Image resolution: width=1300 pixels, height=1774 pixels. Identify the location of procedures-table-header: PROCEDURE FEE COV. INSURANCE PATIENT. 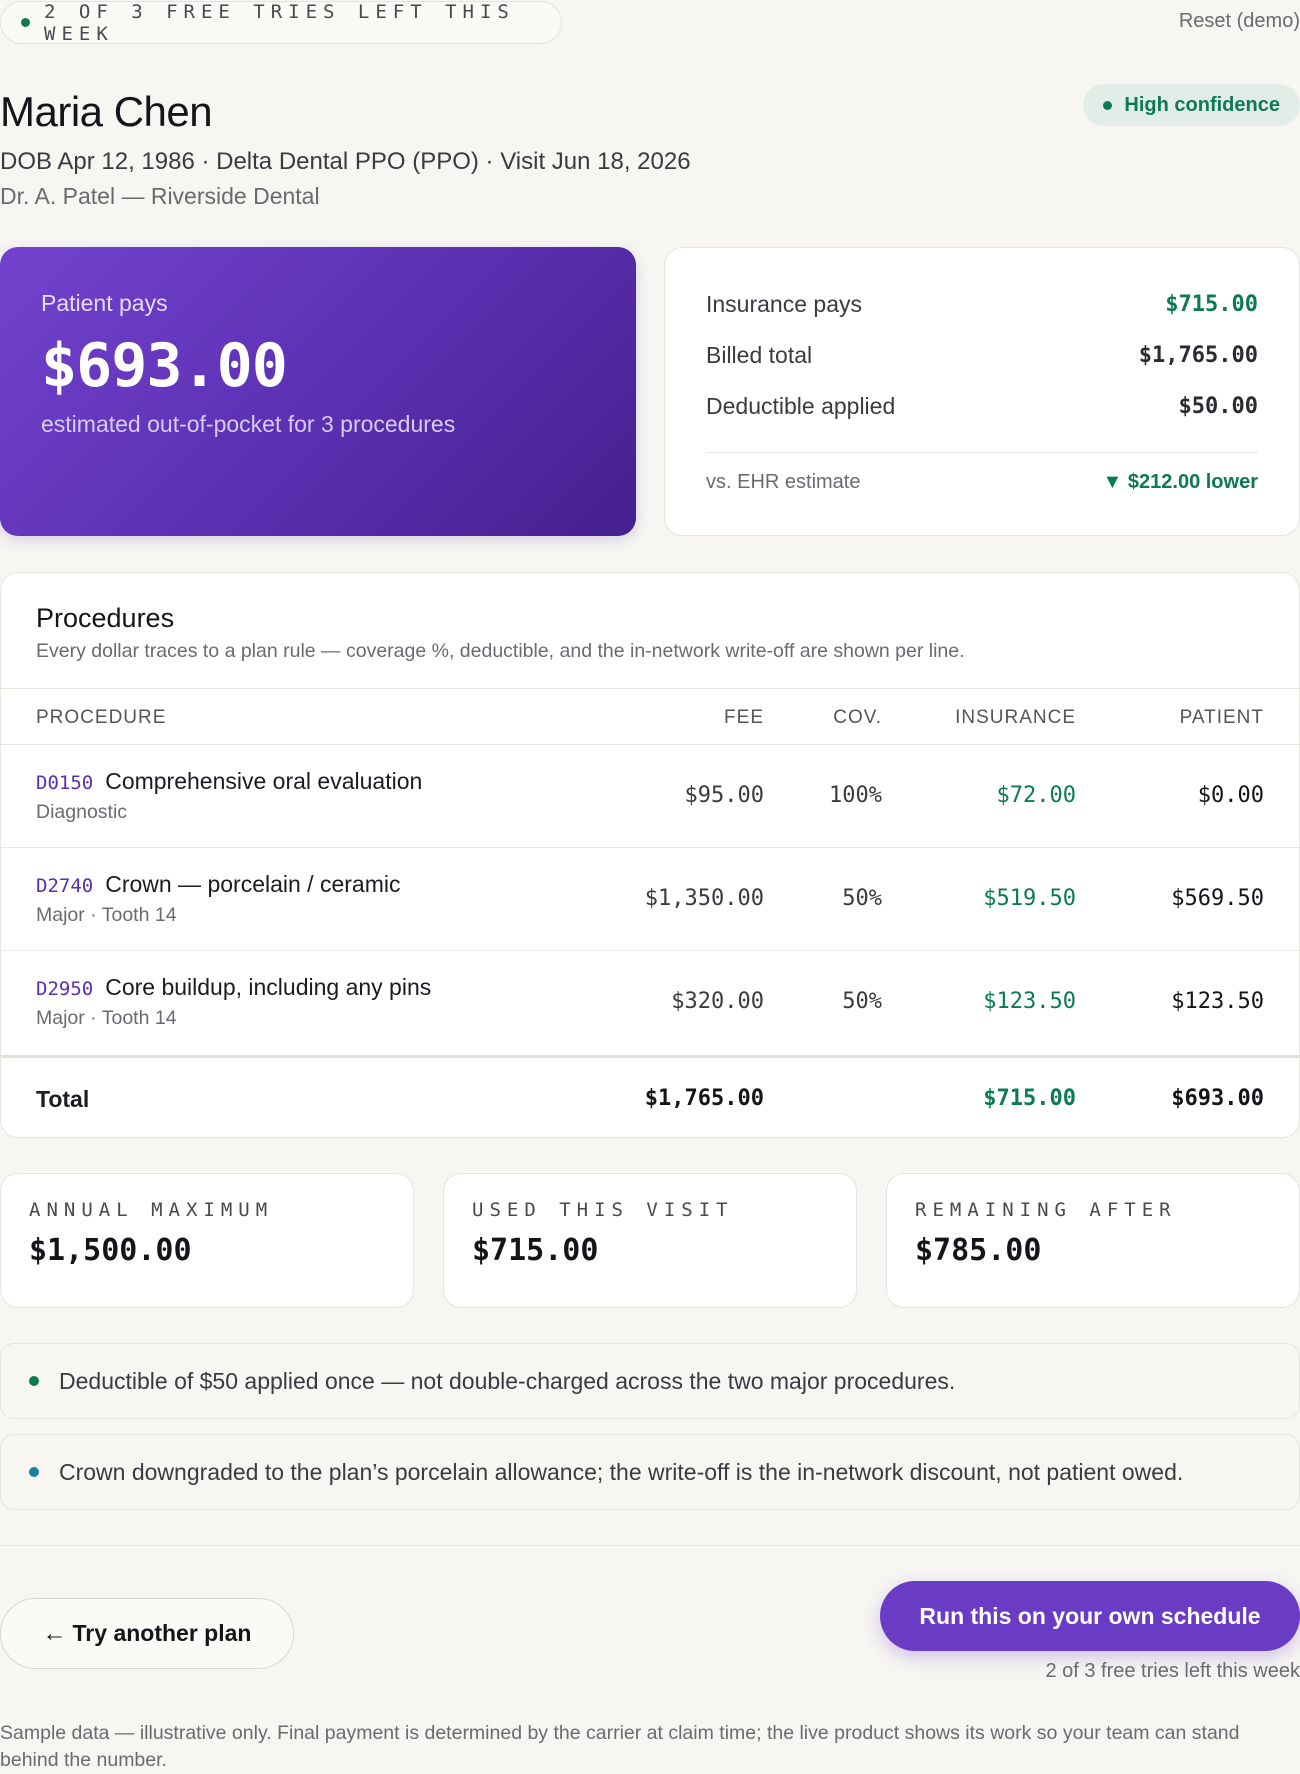
(650, 716).